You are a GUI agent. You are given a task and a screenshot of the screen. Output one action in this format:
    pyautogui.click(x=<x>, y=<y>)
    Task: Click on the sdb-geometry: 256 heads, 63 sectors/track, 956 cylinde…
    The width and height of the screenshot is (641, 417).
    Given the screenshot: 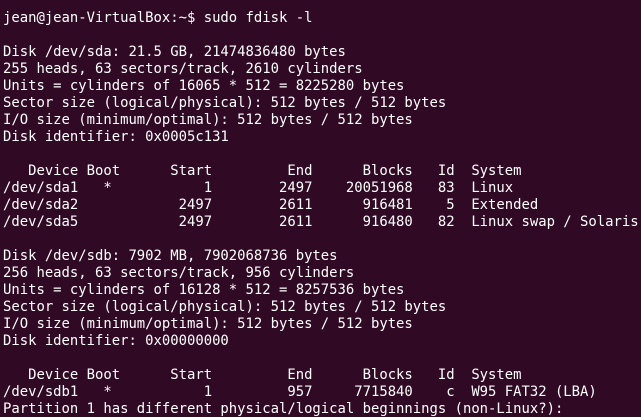 What is the action you would take?
    pyautogui.click(x=179, y=273)
    